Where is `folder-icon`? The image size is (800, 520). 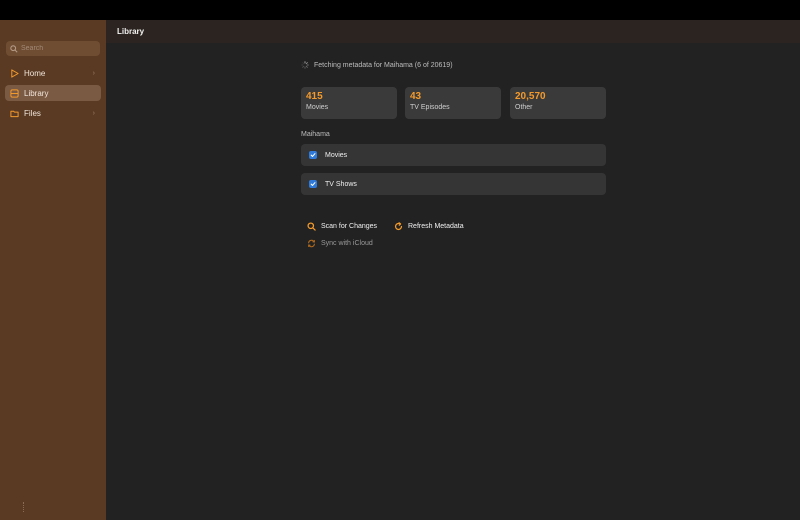 folder-icon is located at coordinates (14, 113).